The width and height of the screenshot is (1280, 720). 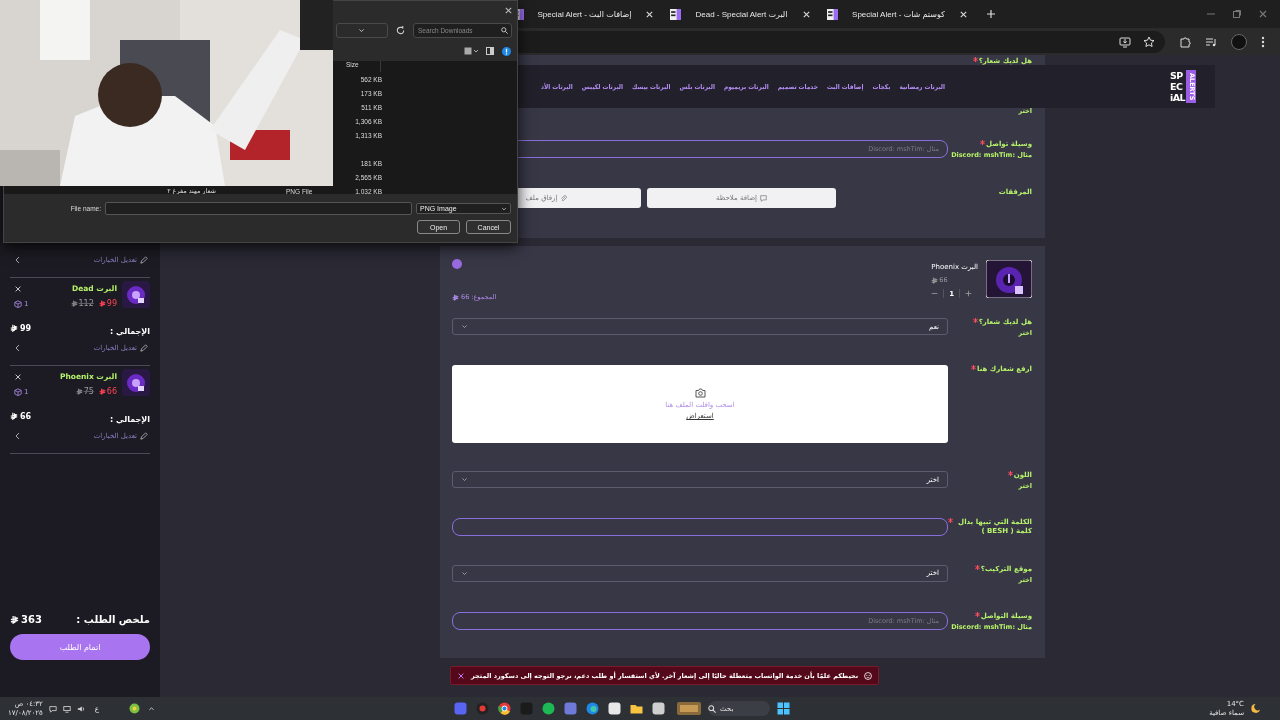 What do you see at coordinates (258, 208) in the screenshot?
I see `file-name-field` at bounding box center [258, 208].